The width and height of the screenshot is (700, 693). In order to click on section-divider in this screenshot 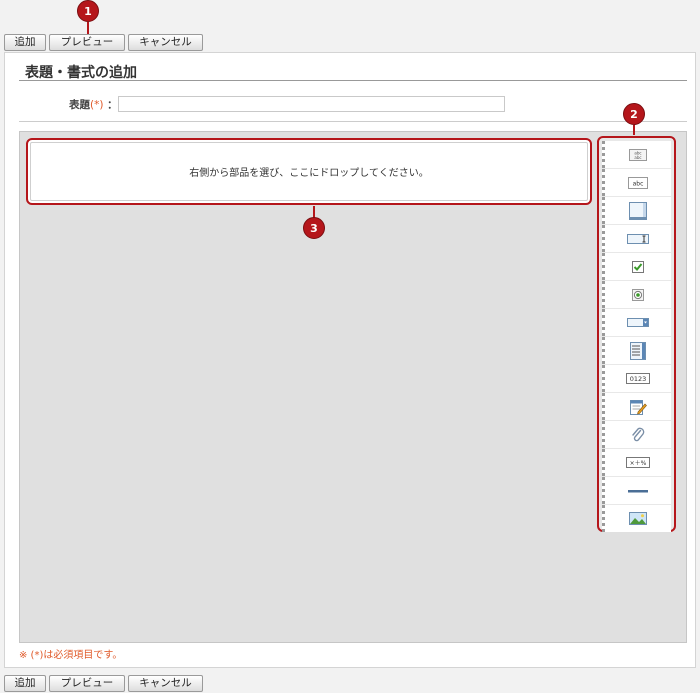, I will do `click(353, 121)`.